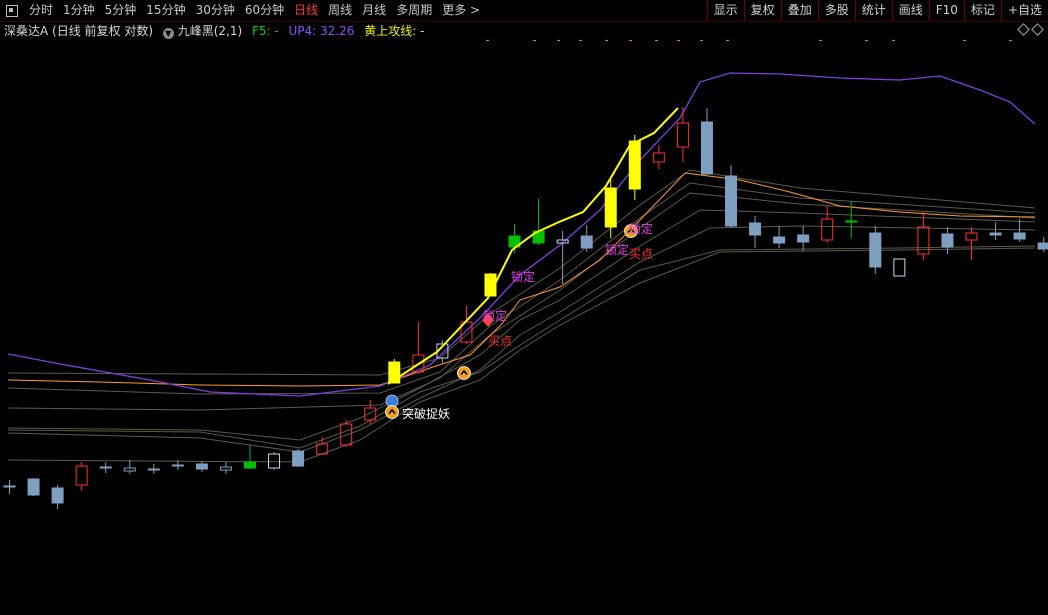 The height and width of the screenshot is (615, 1048). Describe the element at coordinates (12, 10) in the screenshot. I see `window-icon` at that location.